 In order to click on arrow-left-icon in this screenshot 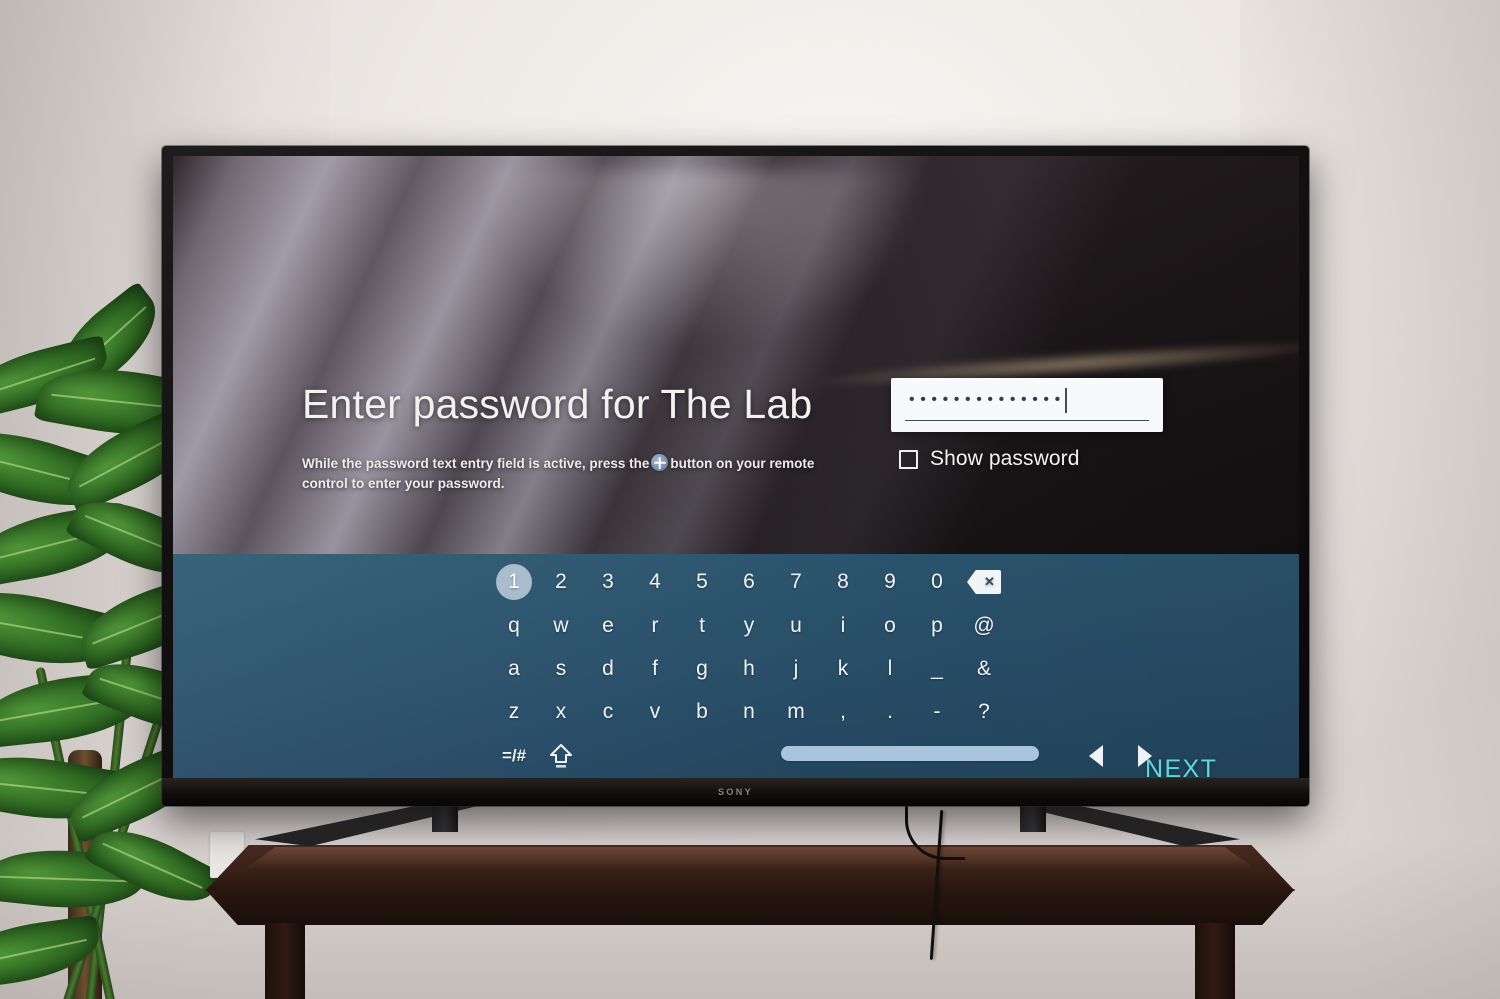, I will do `click(1096, 756)`.